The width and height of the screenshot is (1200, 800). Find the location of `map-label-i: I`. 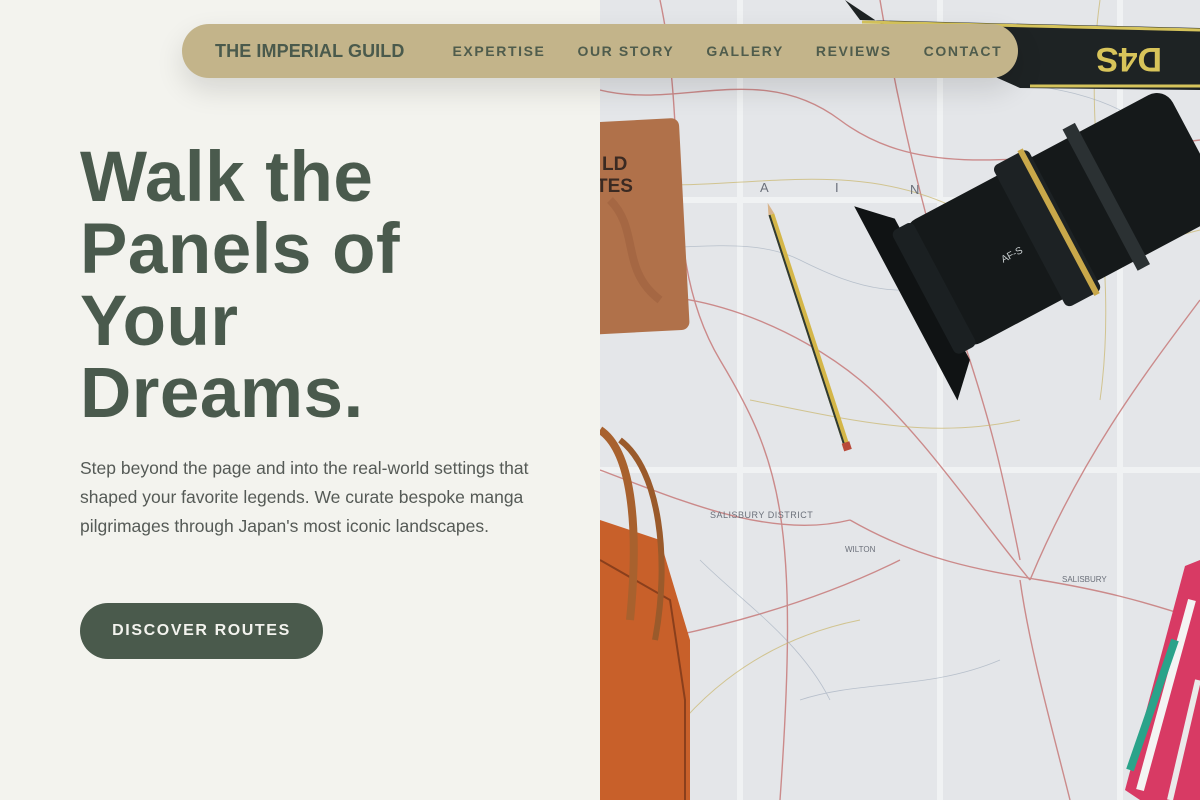

map-label-i: I is located at coordinates (837, 187).